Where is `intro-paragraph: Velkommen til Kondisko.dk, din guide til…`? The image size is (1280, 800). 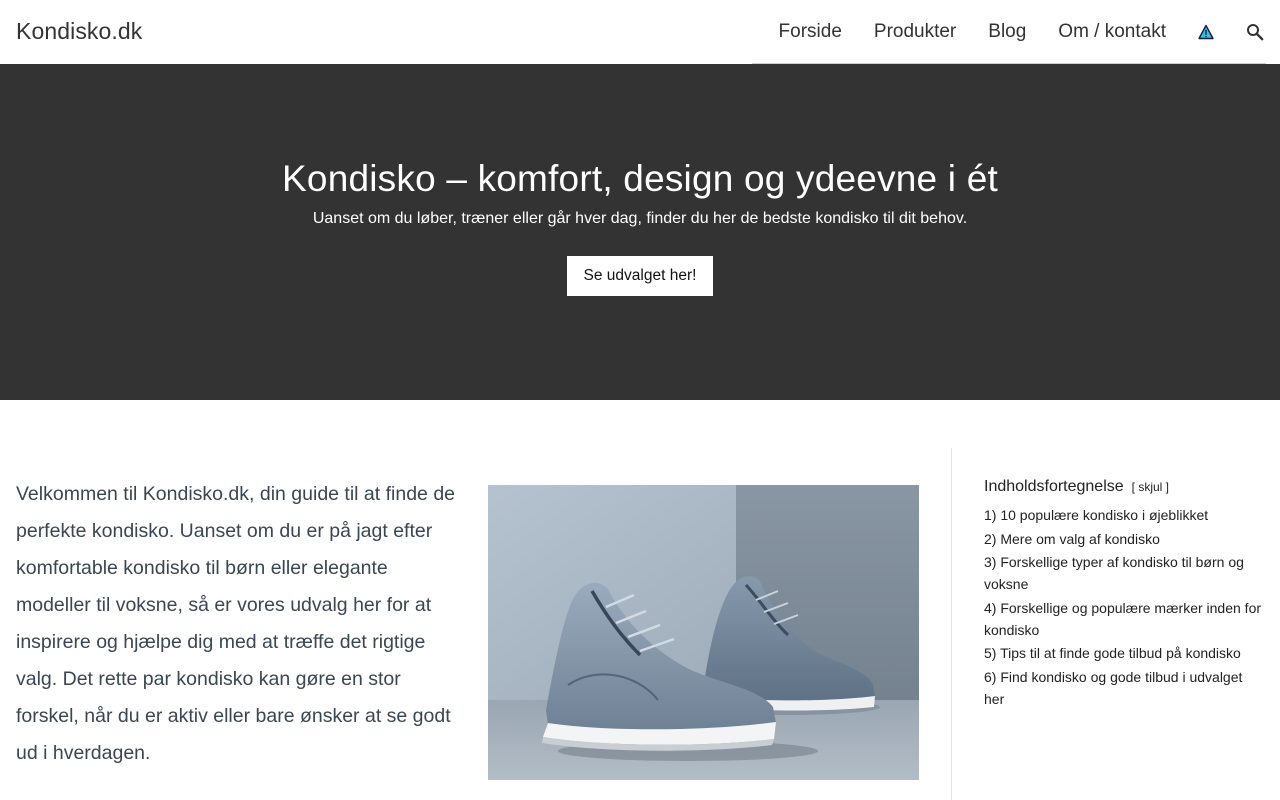 intro-paragraph: Velkommen til Kondisko.dk, din guide til… is located at coordinates (236, 623).